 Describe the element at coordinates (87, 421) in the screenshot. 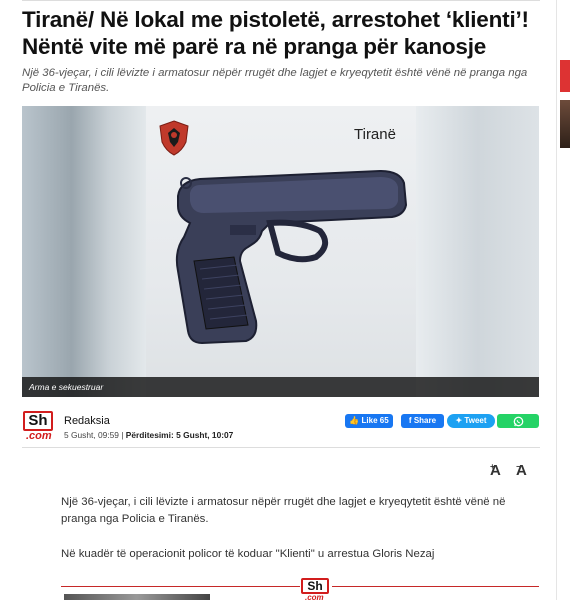

I see `author-name: Redaksia` at that location.